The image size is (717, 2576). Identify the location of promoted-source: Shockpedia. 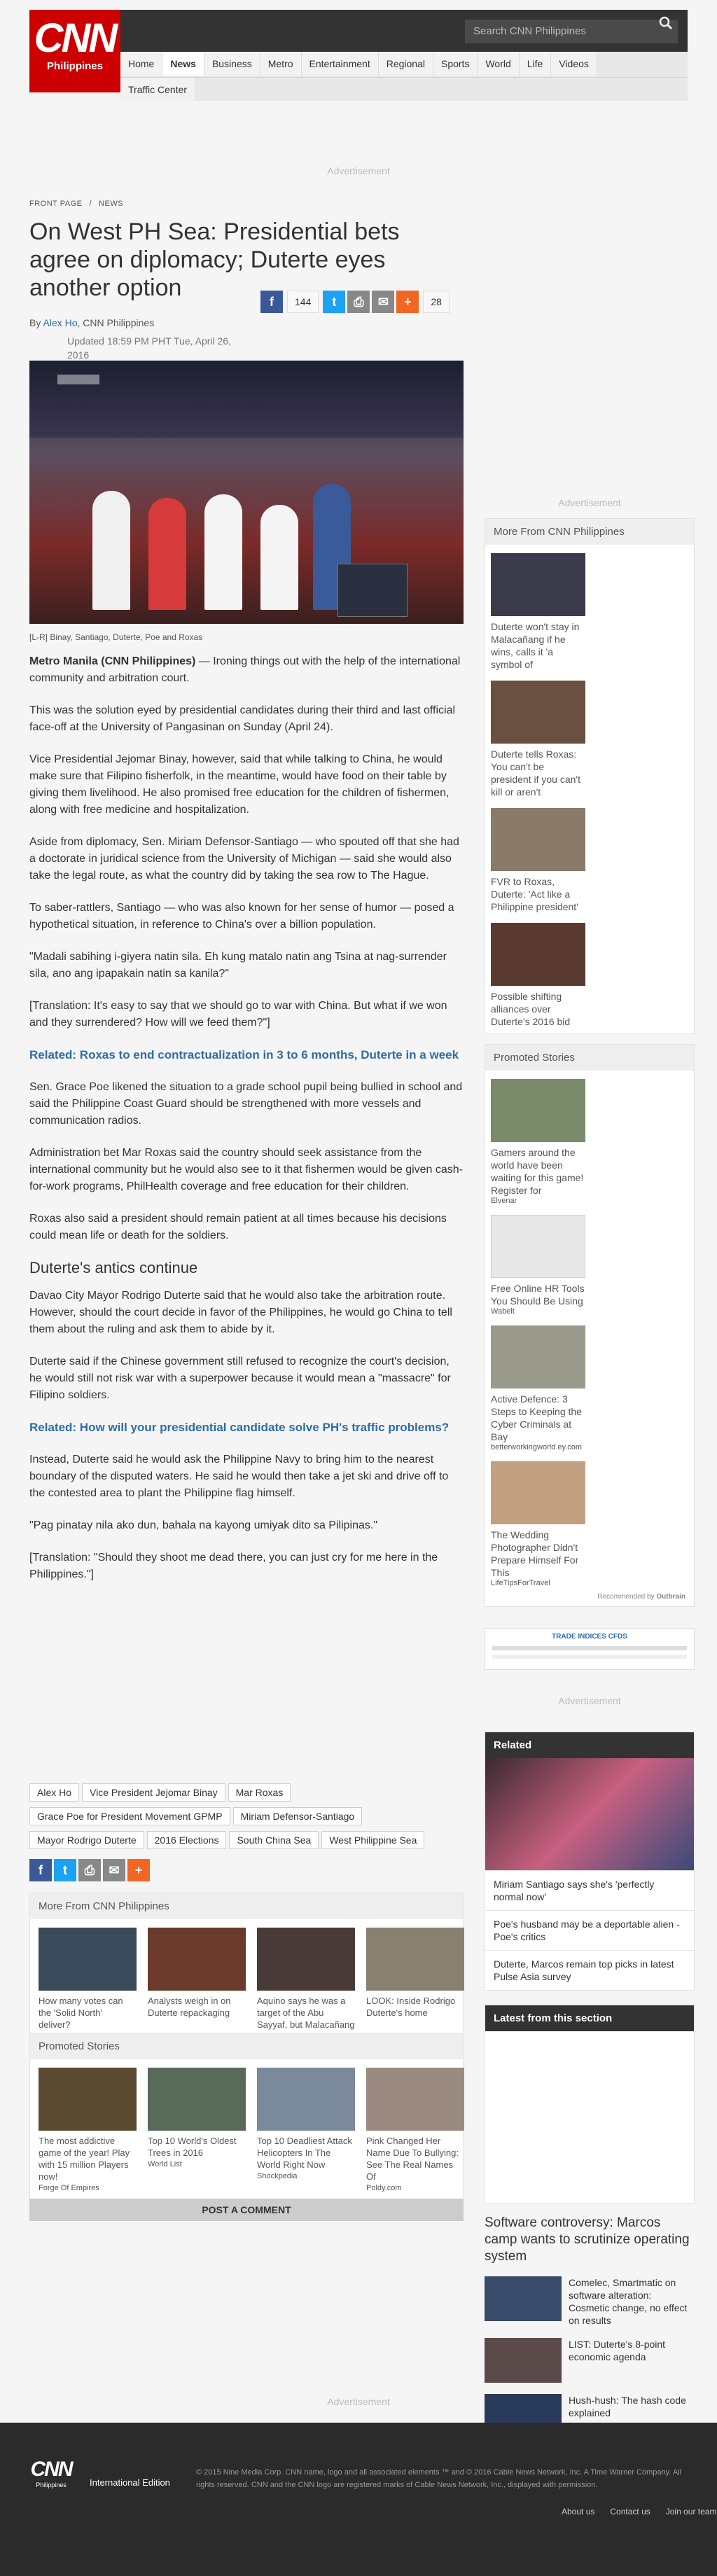
(277, 2176).